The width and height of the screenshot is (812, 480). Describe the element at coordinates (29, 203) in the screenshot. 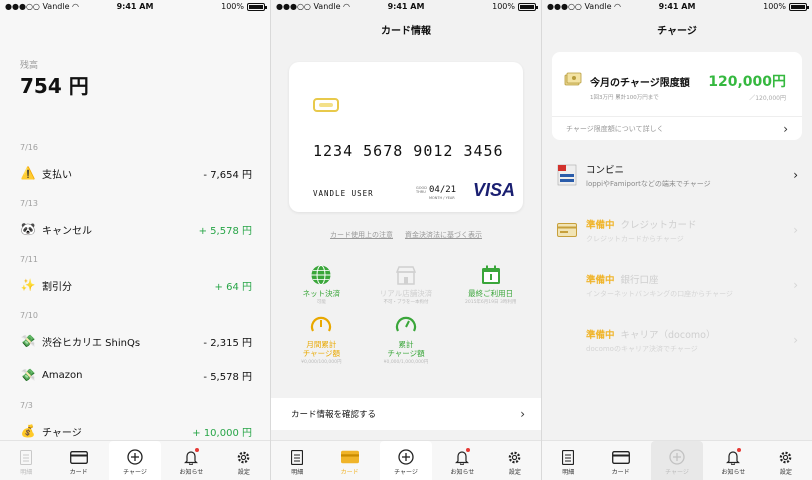

I see `transaction-date: 7/13` at that location.